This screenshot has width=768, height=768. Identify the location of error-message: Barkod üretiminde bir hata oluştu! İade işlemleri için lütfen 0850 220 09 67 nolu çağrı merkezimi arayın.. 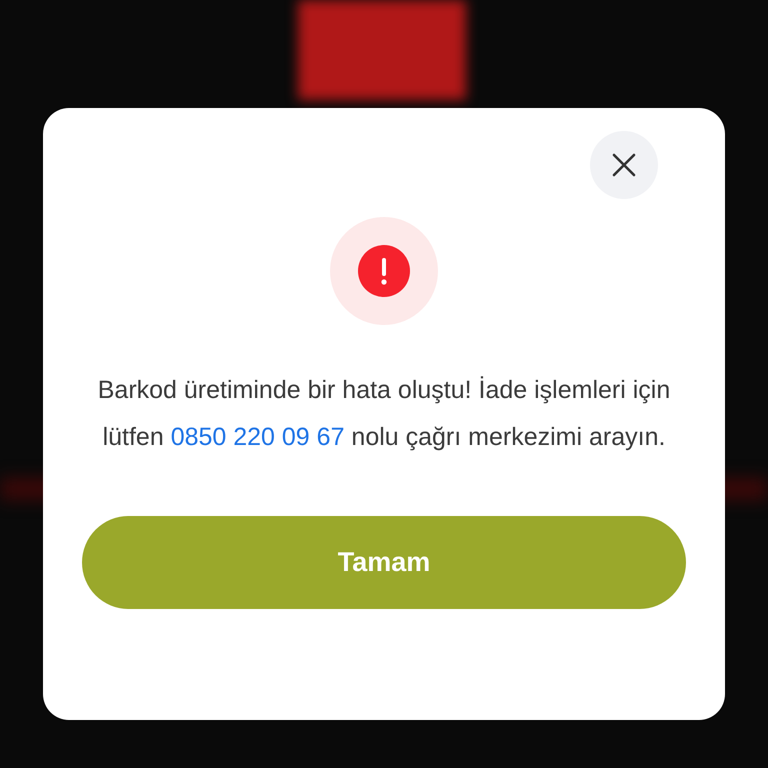
(384, 414).